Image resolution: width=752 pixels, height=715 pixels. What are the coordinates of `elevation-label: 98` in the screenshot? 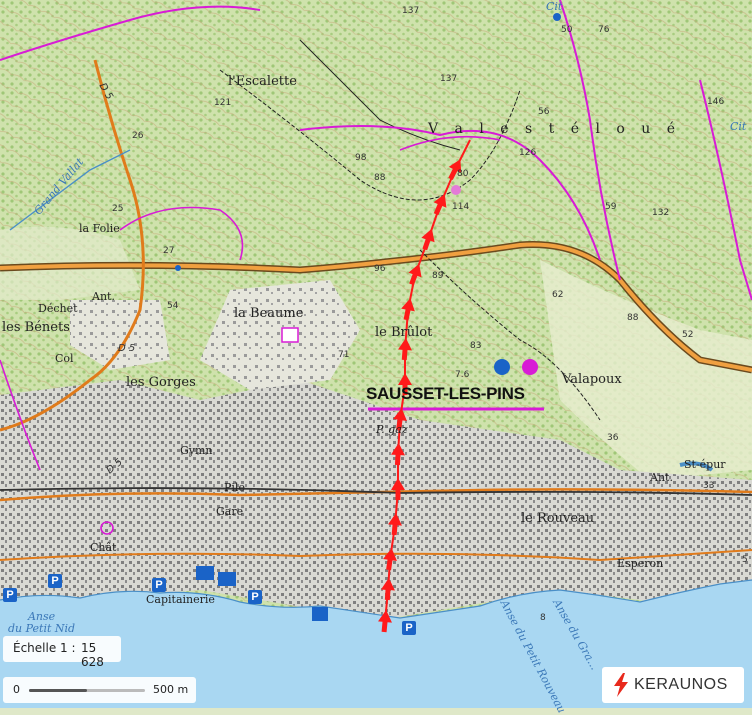 It's located at (361, 158).